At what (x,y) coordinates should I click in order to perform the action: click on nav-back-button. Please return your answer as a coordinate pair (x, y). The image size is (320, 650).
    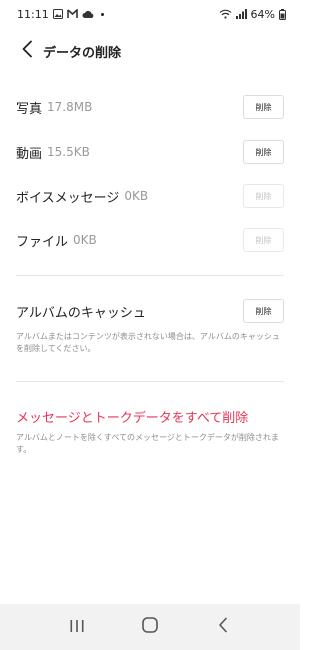
    Looking at the image, I should click on (223, 627).